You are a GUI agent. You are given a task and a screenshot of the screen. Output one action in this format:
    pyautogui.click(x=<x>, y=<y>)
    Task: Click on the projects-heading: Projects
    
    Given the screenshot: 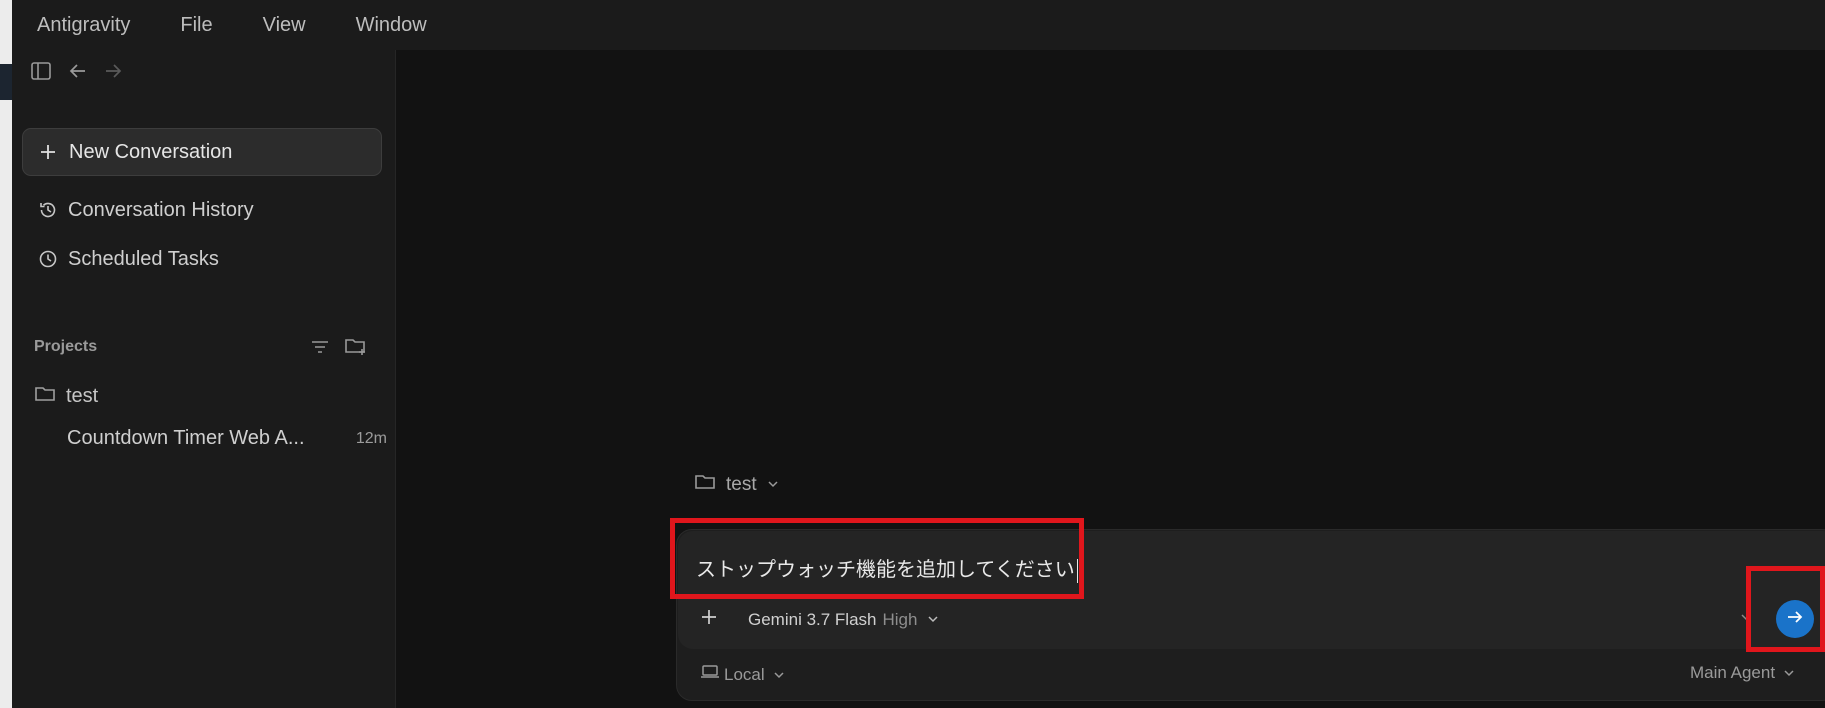 What is the action you would take?
    pyautogui.click(x=66, y=346)
    